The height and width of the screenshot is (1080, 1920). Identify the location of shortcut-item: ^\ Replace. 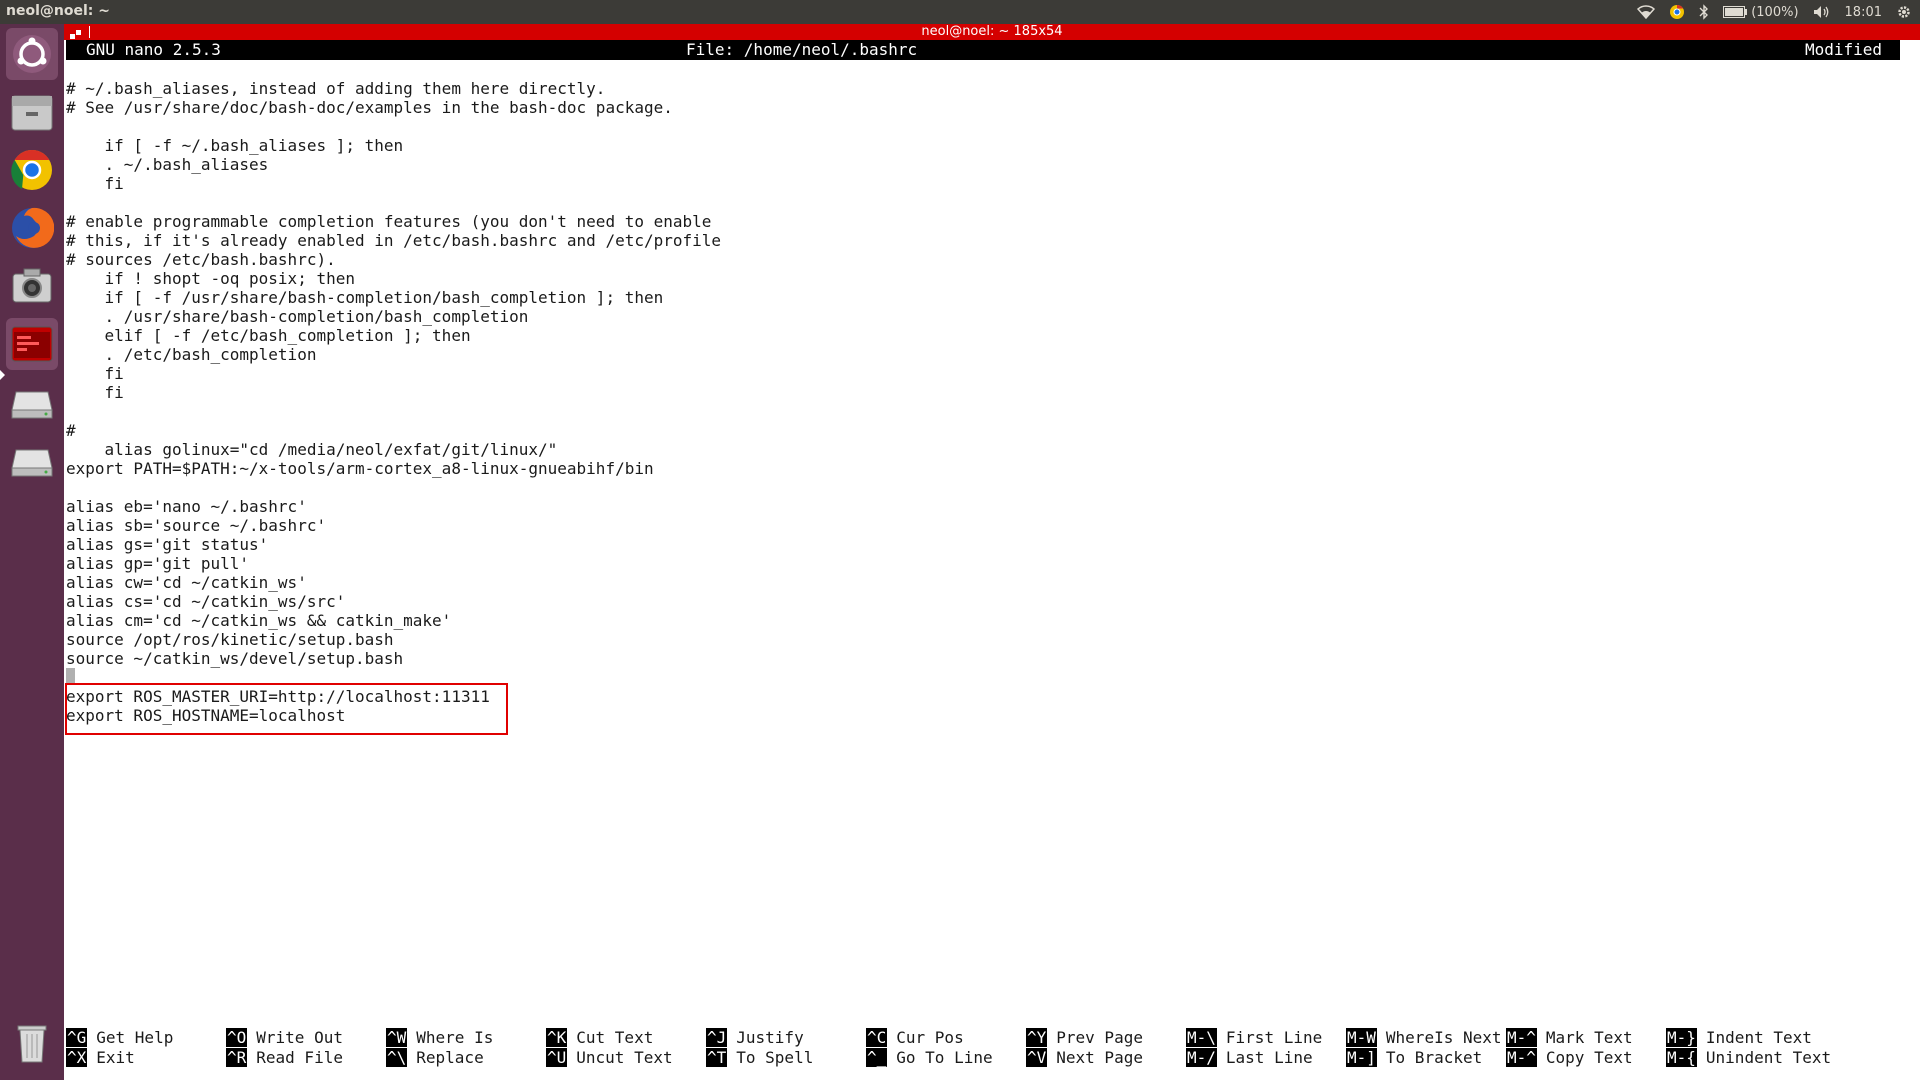
(439, 1057).